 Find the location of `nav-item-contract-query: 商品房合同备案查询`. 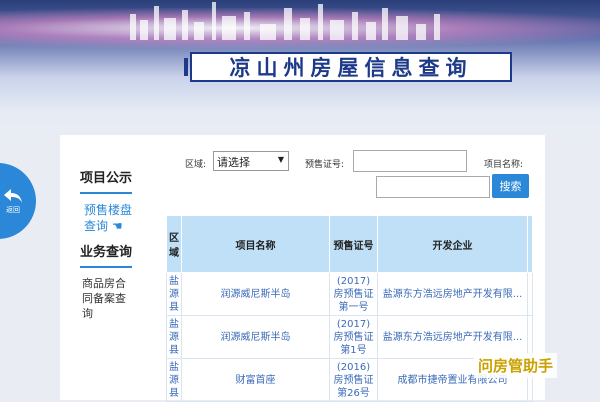

nav-item-contract-query: 商品房合同备案查询 is located at coordinates (106, 298).